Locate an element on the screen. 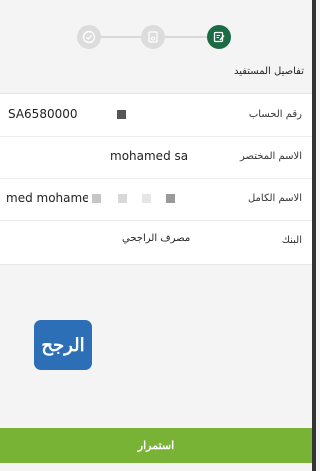  short-name-row: mohamed sa الاسم المختصر is located at coordinates (158, 157).